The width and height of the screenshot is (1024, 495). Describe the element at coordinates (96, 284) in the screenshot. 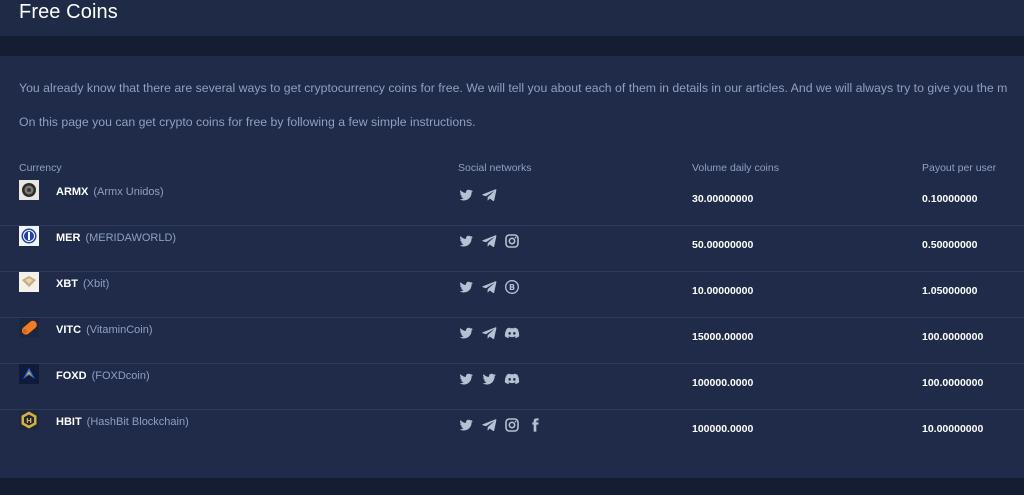

I see `currency-name: (Xbit)` at that location.